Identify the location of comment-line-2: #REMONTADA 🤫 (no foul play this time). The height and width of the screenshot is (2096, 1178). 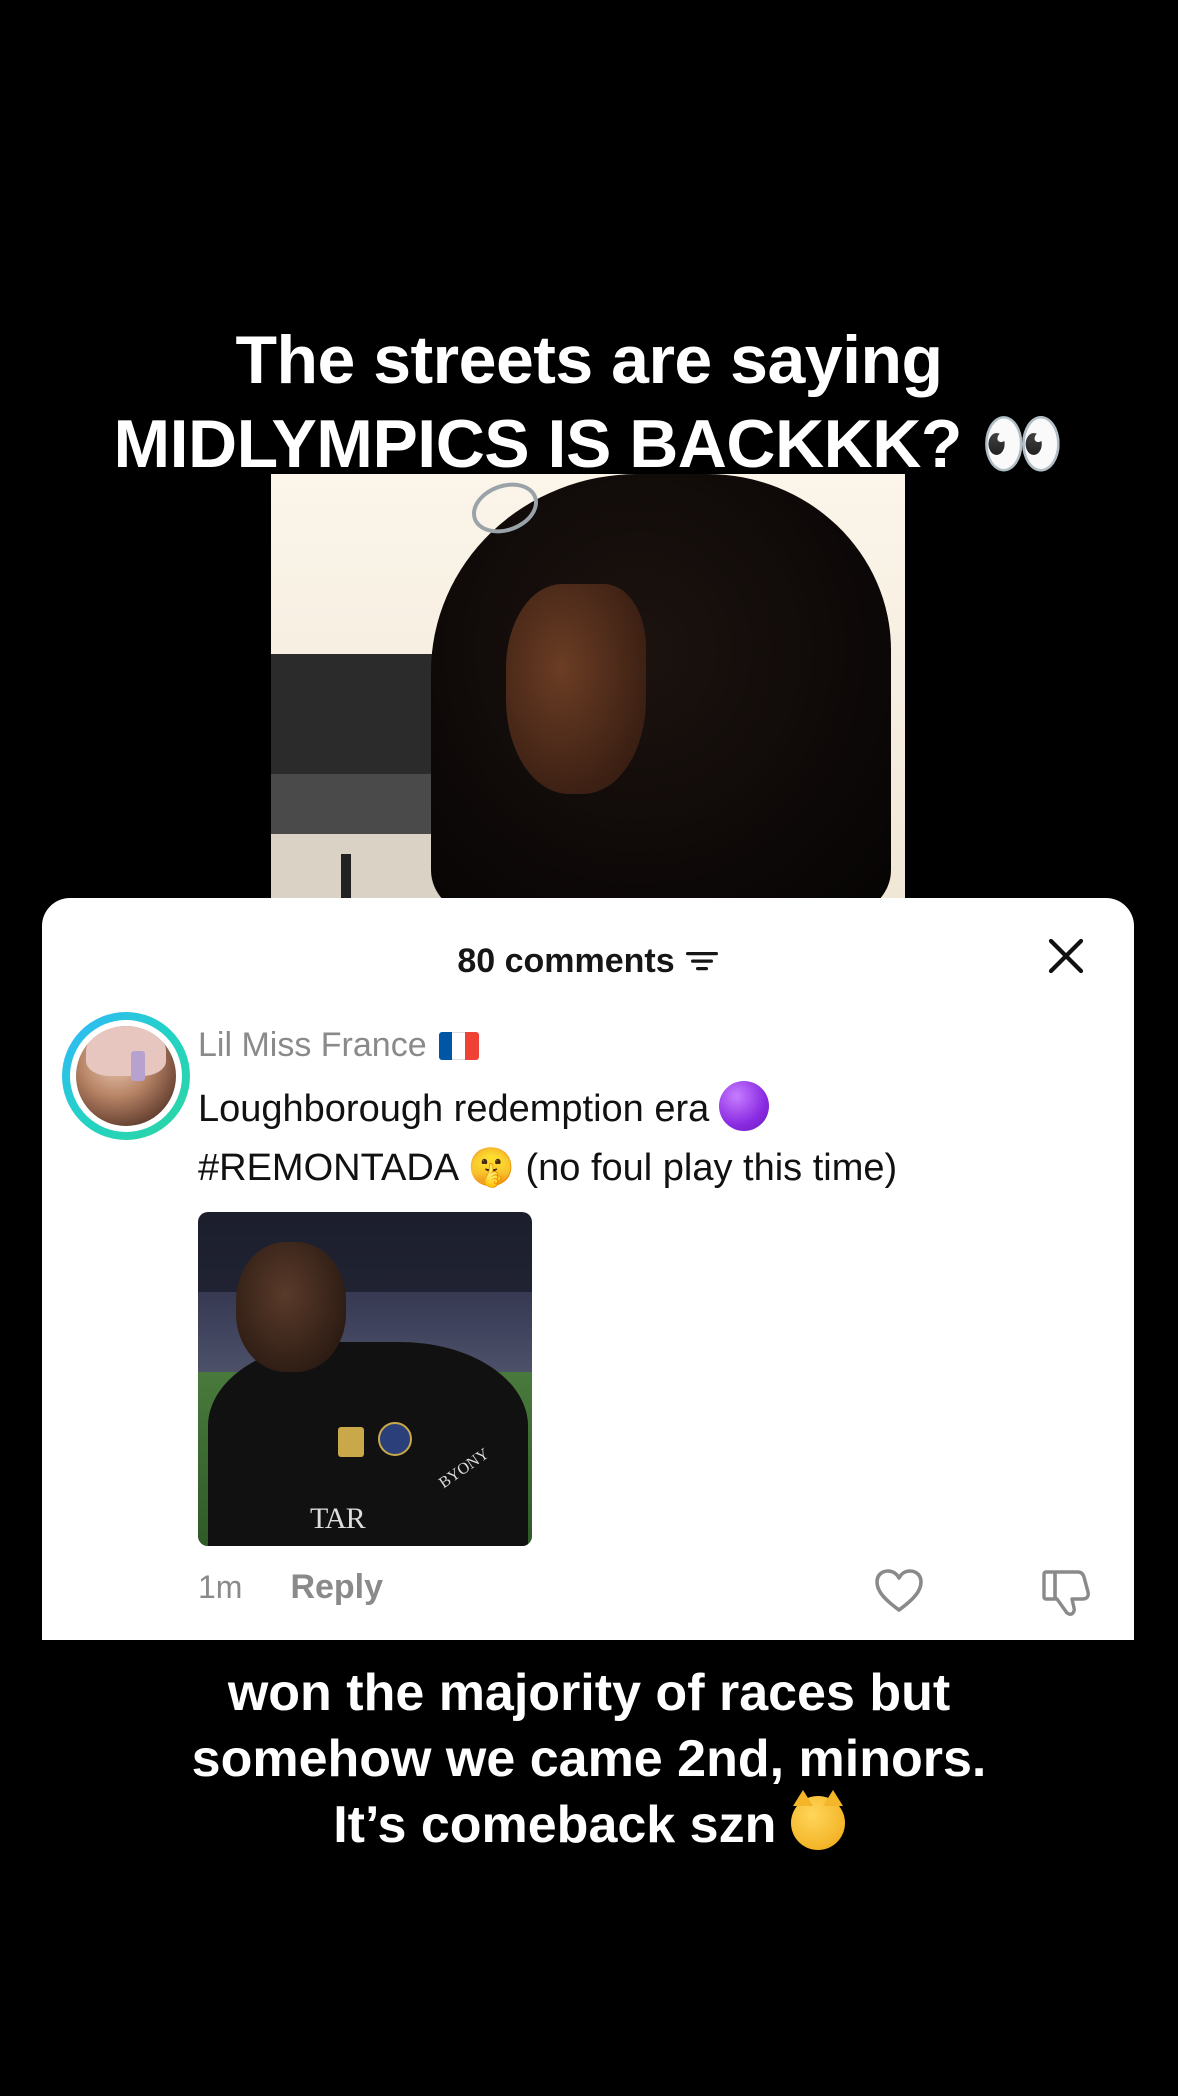
(547, 1167).